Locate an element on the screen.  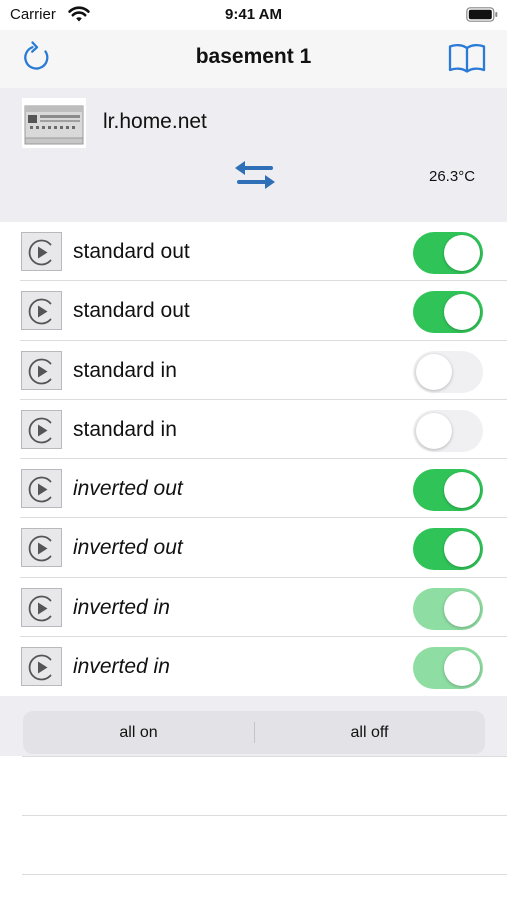
all-toggle-segmented-control: all on all off is located at coordinates (254, 732).